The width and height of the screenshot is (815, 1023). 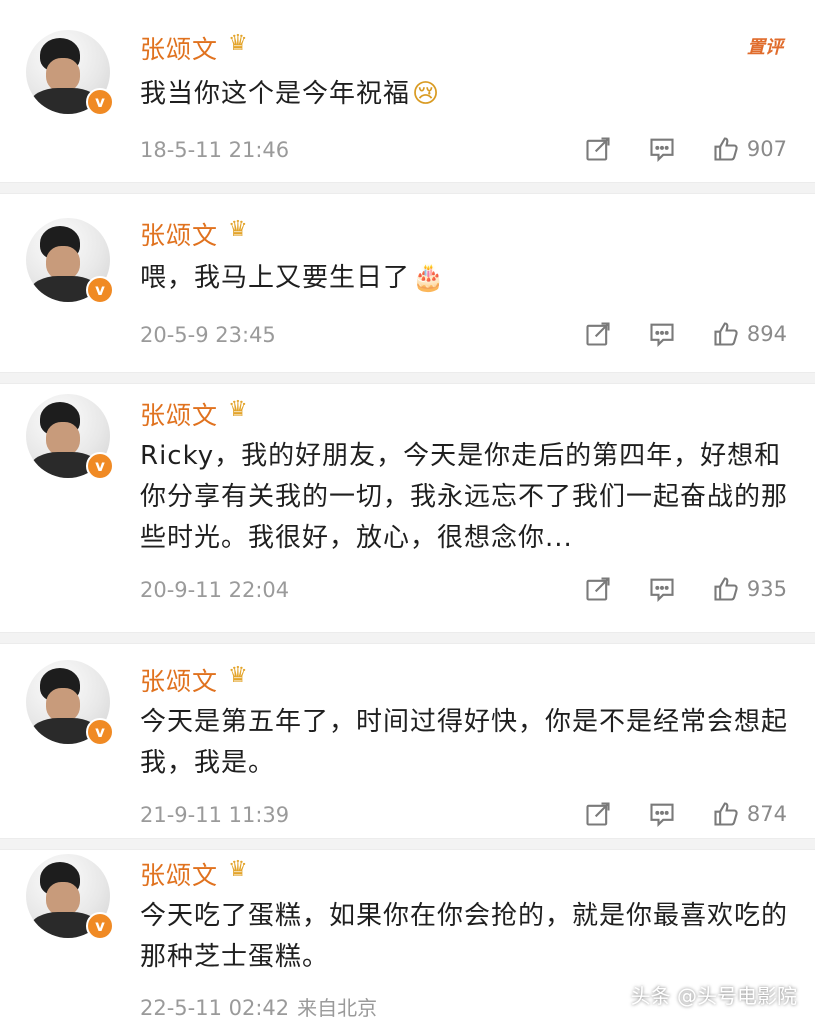 I want to click on action-bar: 935, so click(x=668, y=589).